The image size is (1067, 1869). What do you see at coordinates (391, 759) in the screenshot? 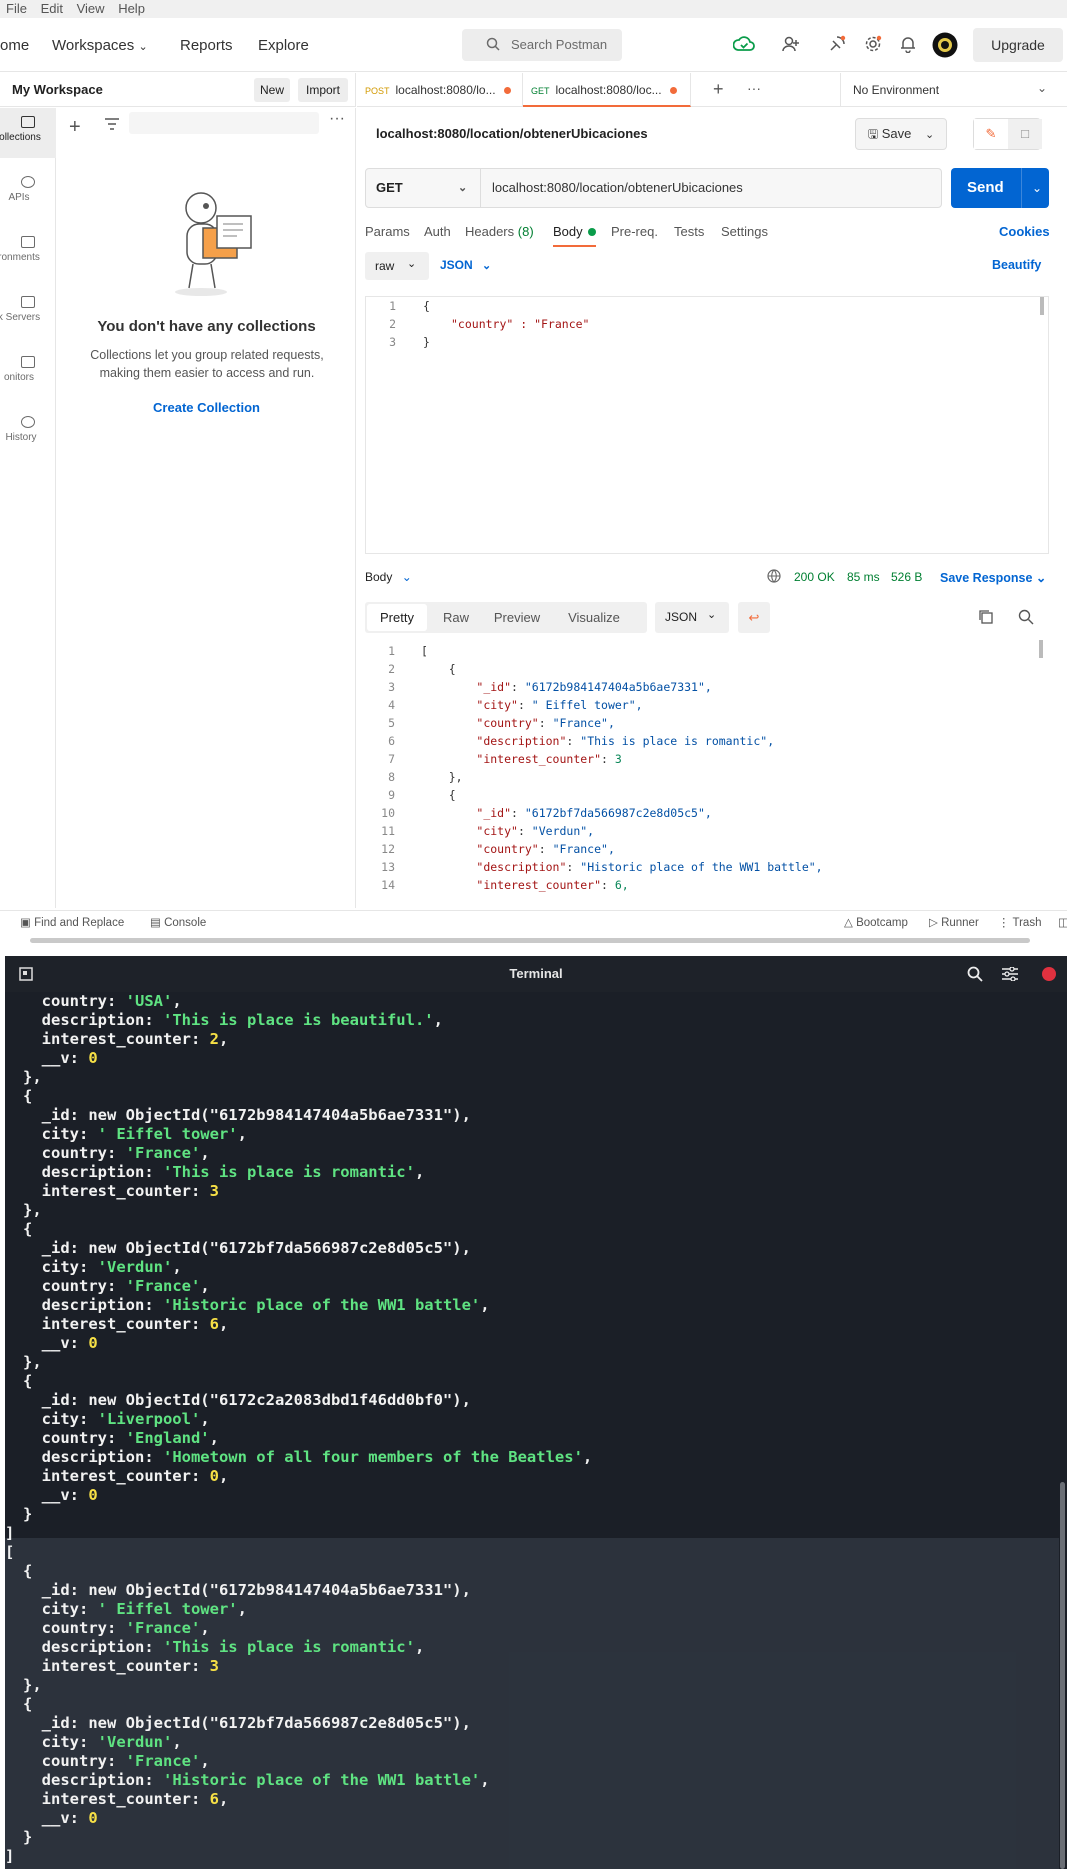
I see `line-number: 7` at bounding box center [391, 759].